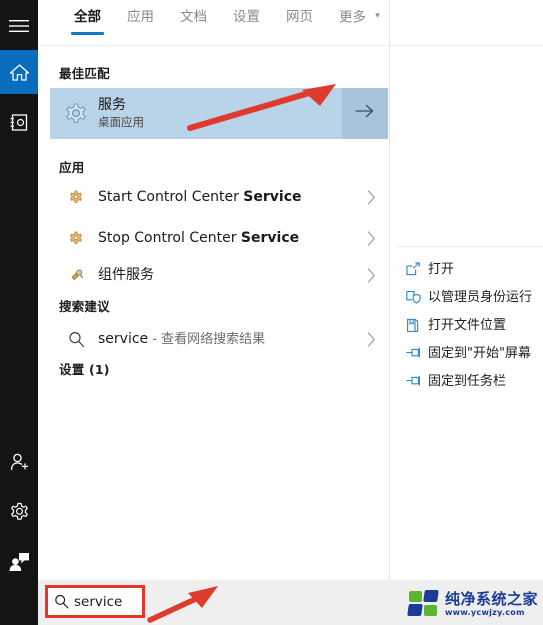 This screenshot has width=543, height=625. I want to click on person-add-icon, so click(19, 462).